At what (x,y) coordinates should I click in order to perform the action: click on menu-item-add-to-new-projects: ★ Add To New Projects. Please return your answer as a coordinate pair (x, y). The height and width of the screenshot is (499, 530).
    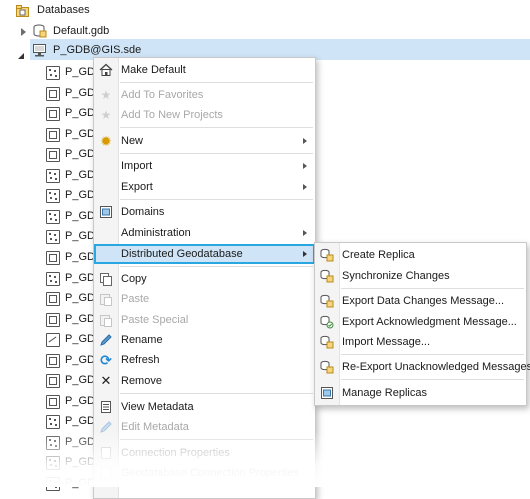
    Looking at the image, I should click on (204, 115).